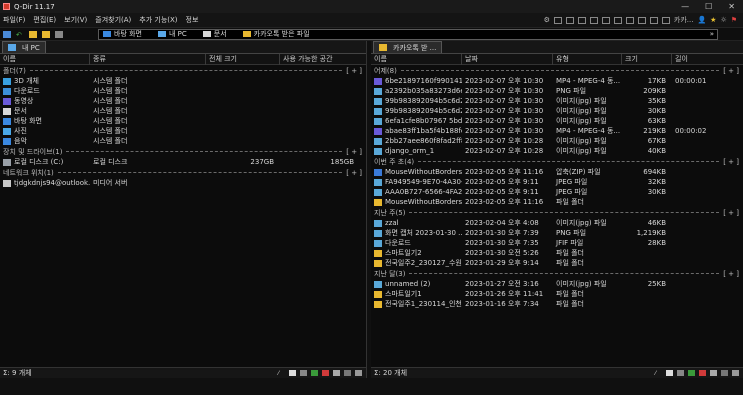 Image resolution: width=743 pixels, height=395 pixels. Describe the element at coordinates (183, 70) in the screenshot. I see `group-header: 폴더(7) [ + ]` at that location.